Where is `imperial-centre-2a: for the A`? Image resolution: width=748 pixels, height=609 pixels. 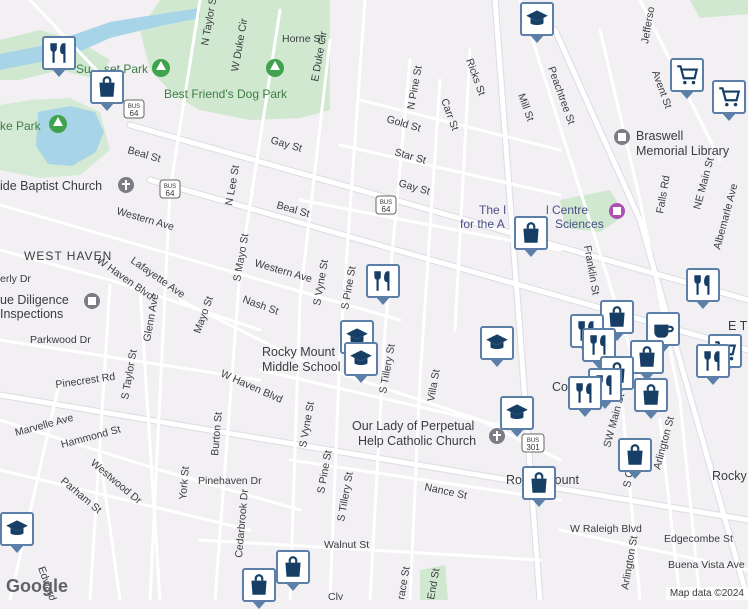 imperial-centre-2a: for the A is located at coordinates (482, 224).